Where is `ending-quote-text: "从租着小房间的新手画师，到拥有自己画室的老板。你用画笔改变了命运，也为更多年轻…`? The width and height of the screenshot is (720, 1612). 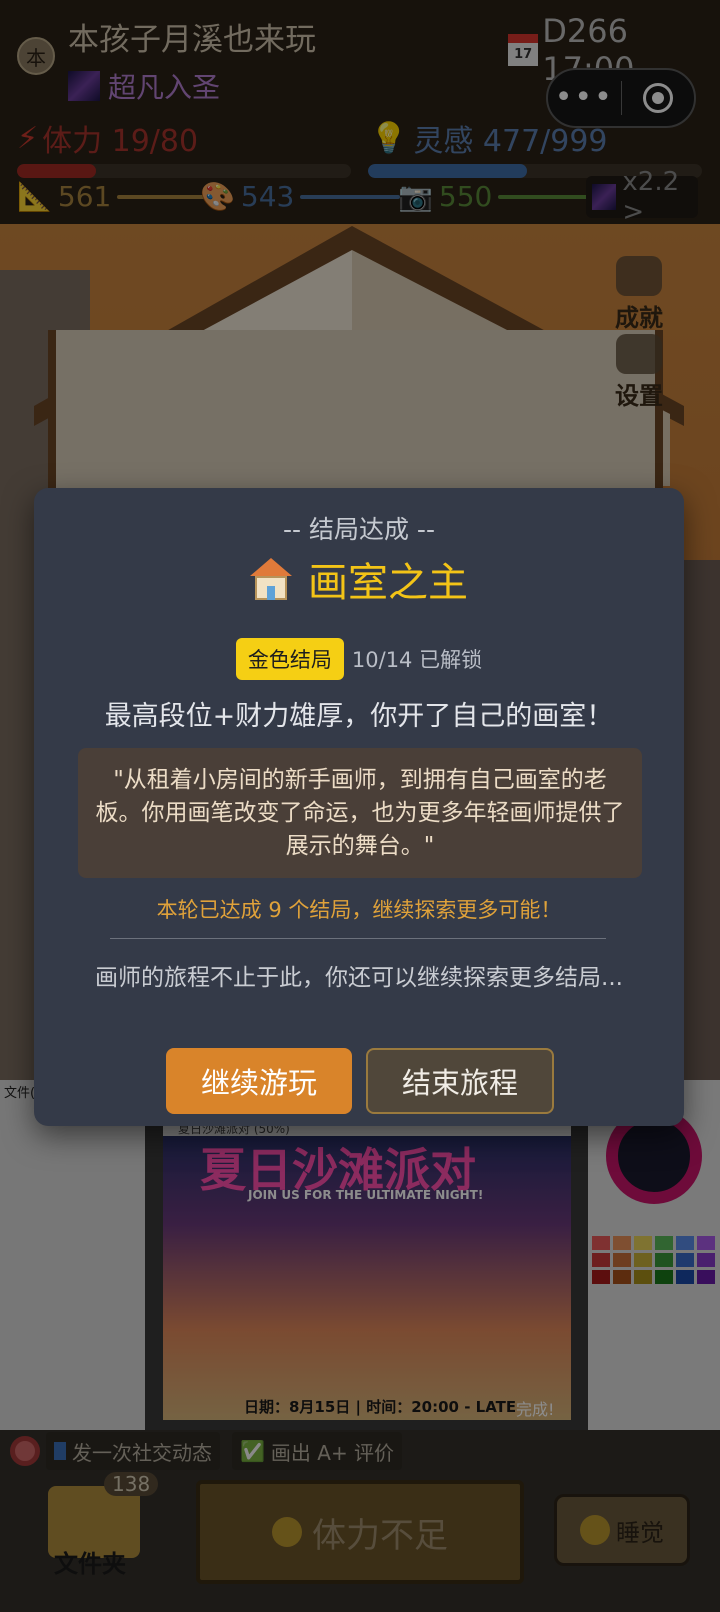
ending-quote-text: "从租着小房间的新手画师，到拥有自己画室的老板。你用画笔改变了命运，也为更多年轻… is located at coordinates (360, 812).